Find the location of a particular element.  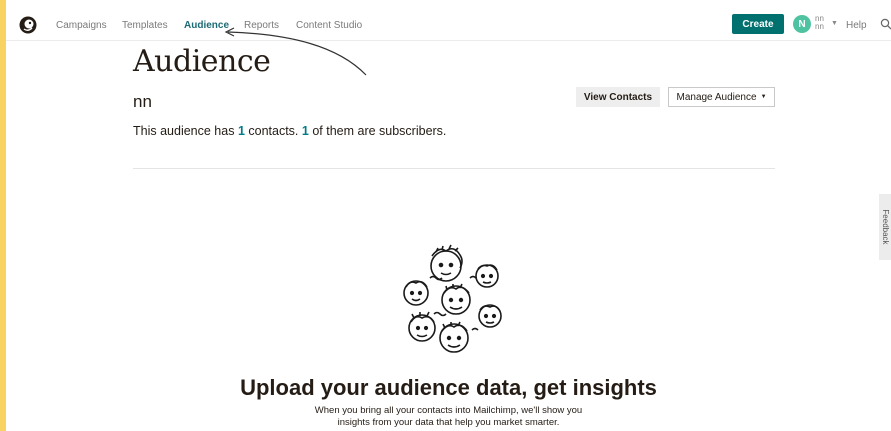

view-contacts-button: View Contacts is located at coordinates (618, 97).